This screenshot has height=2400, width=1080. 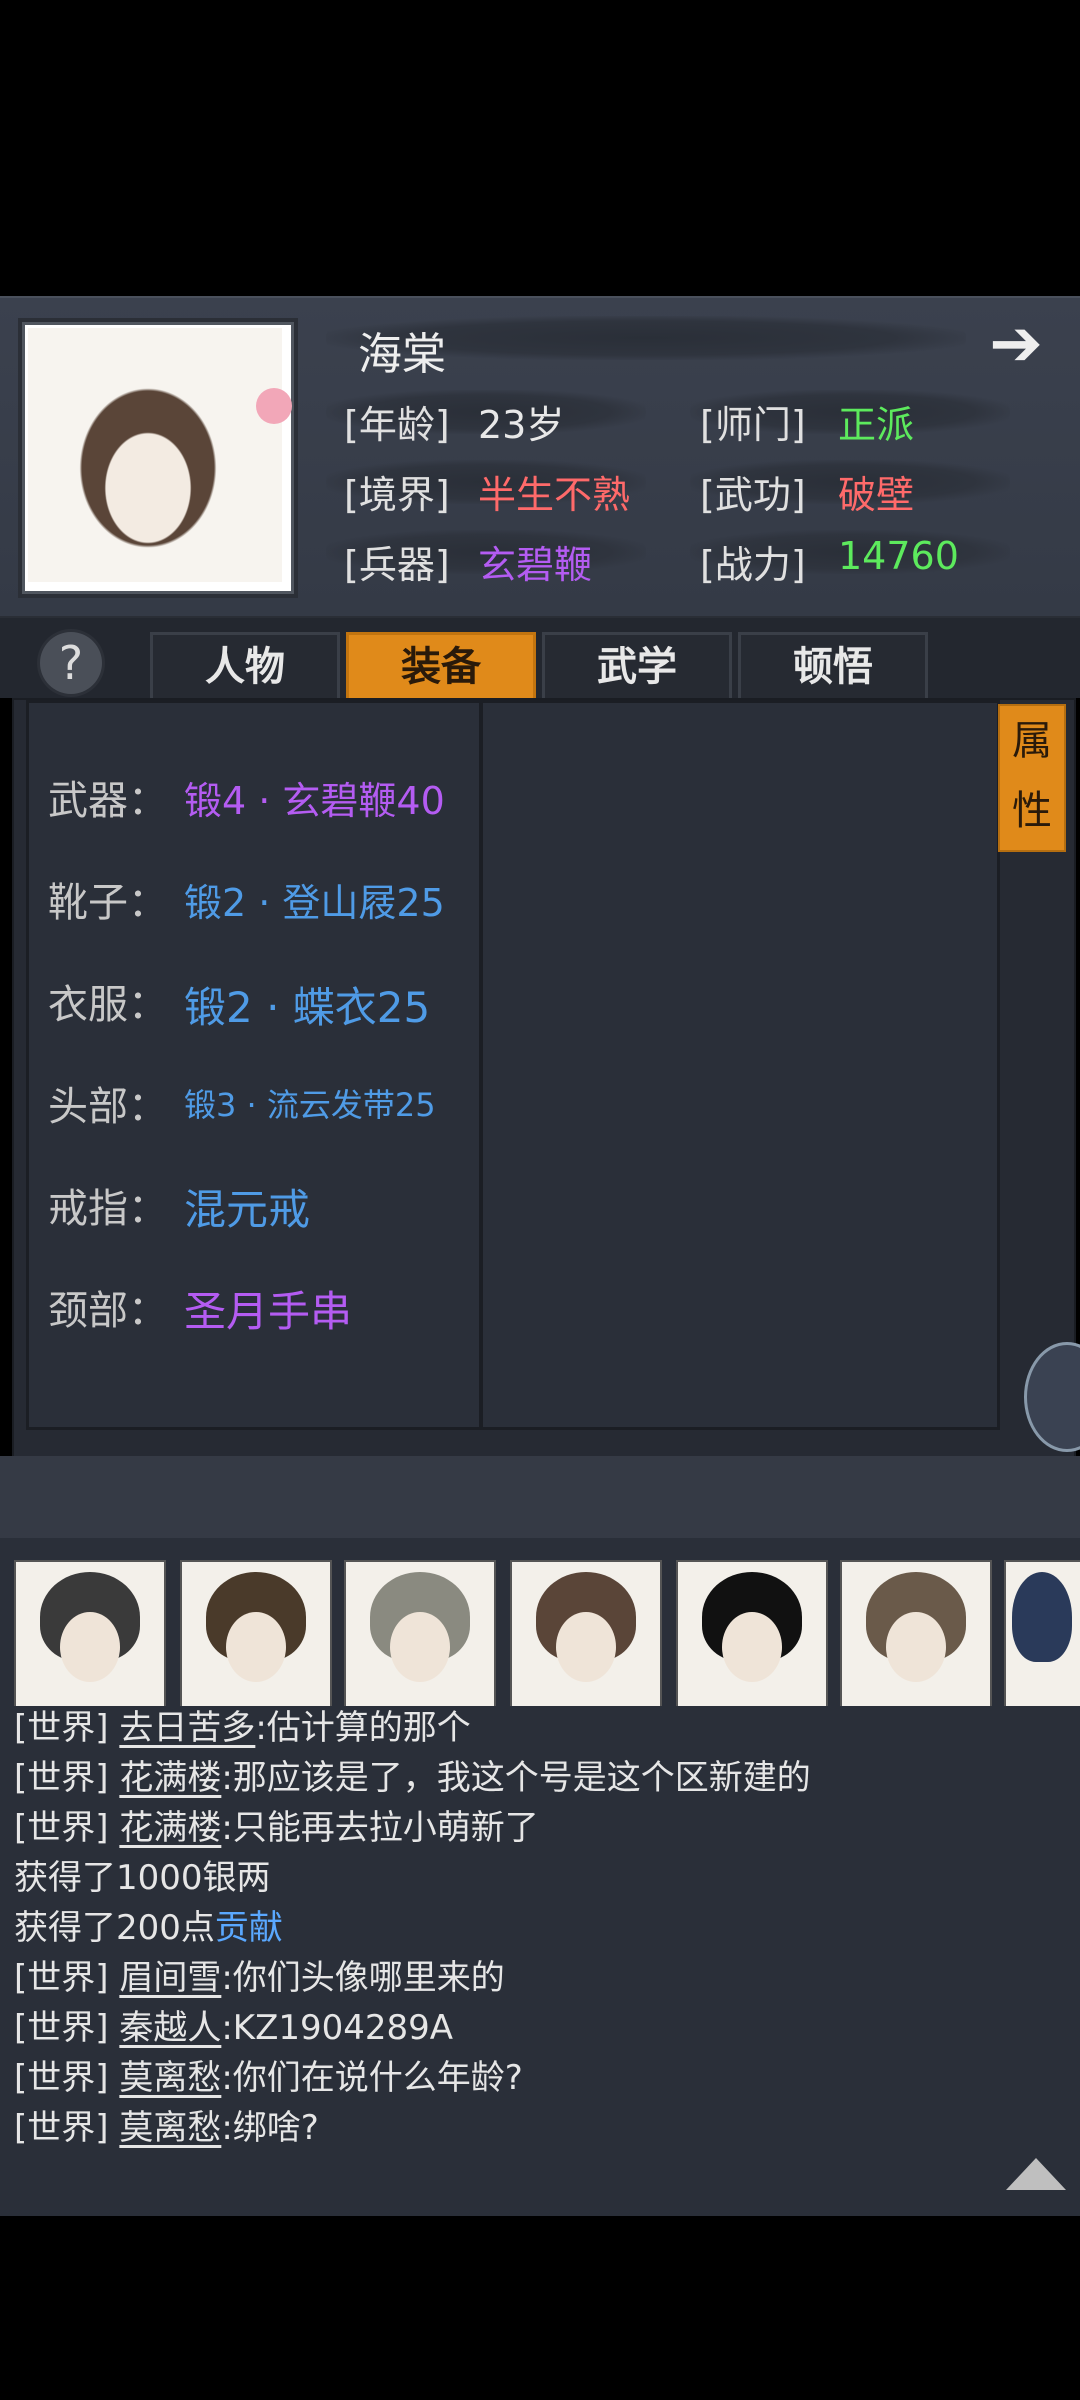 What do you see at coordinates (516, 1778) in the screenshot?
I see `chat-text: :那应该是了，我这个号是这个区新建的` at bounding box center [516, 1778].